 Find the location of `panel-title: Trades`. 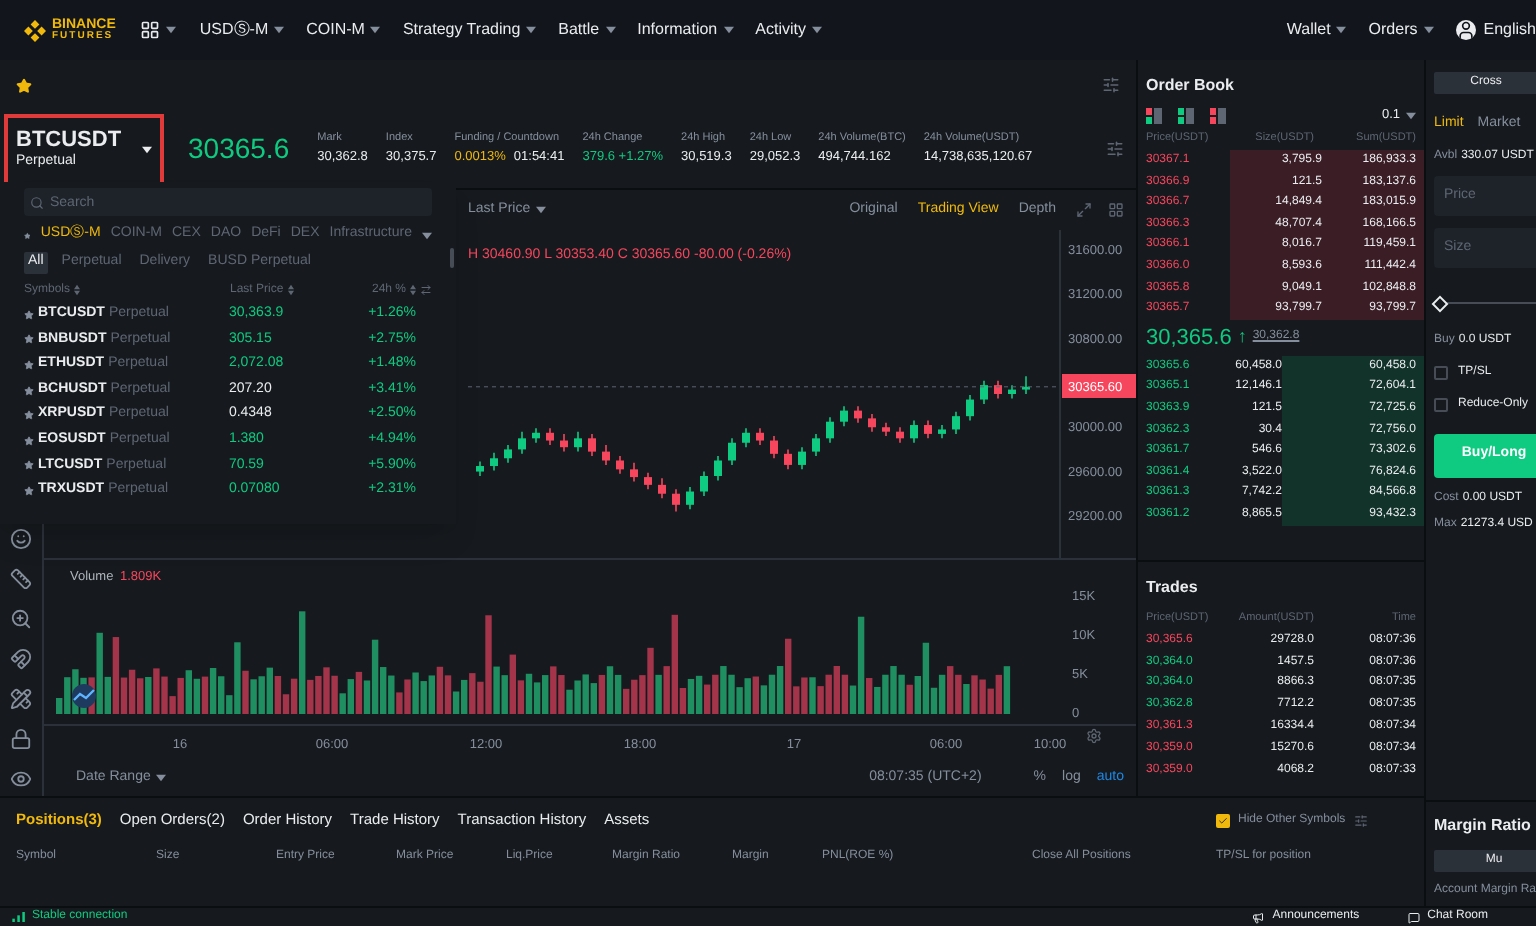

panel-title: Trades is located at coordinates (1173, 588).